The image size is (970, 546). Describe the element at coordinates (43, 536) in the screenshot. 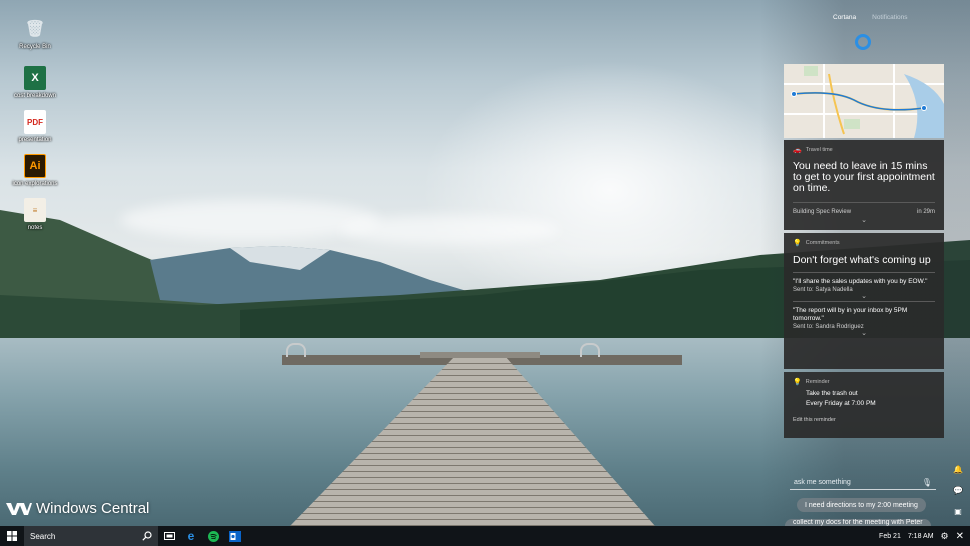

I see `search-label: Search` at that location.